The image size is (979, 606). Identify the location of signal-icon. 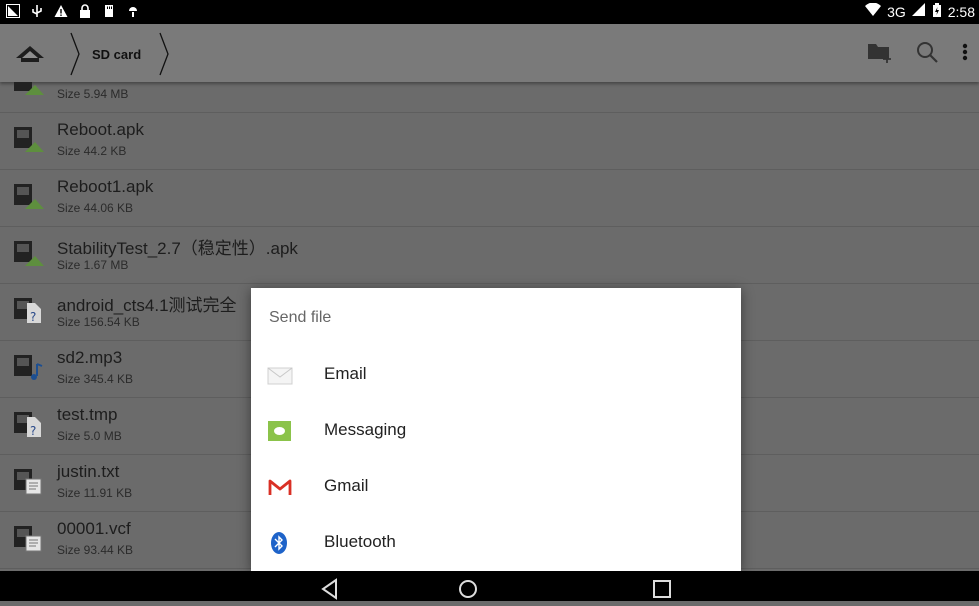
(918, 11).